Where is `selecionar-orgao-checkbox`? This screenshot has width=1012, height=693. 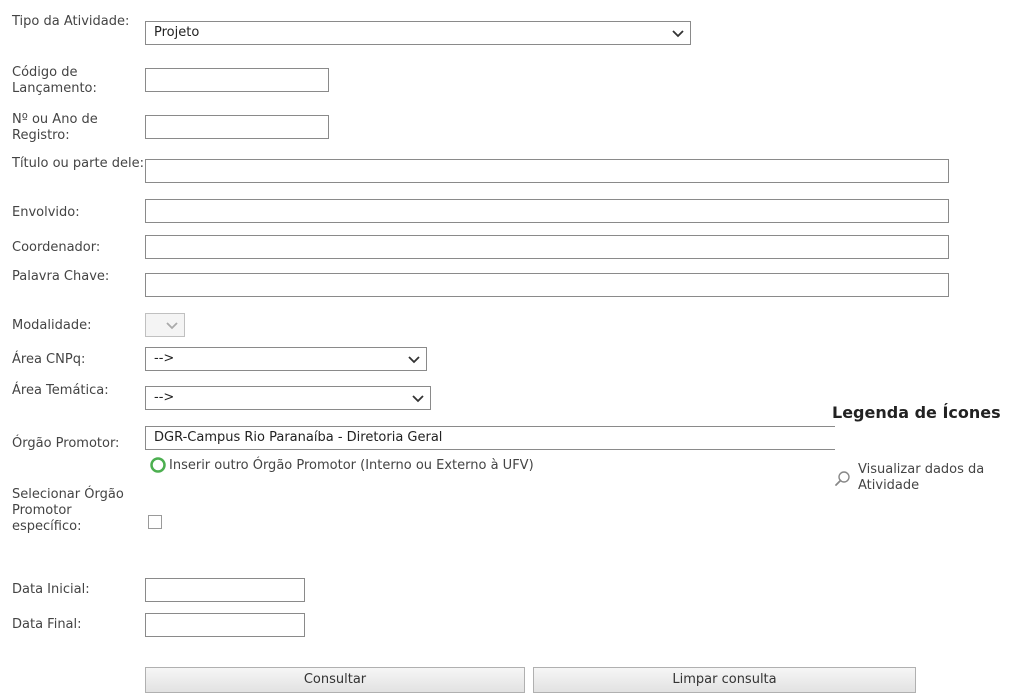 selecionar-orgao-checkbox is located at coordinates (155, 522).